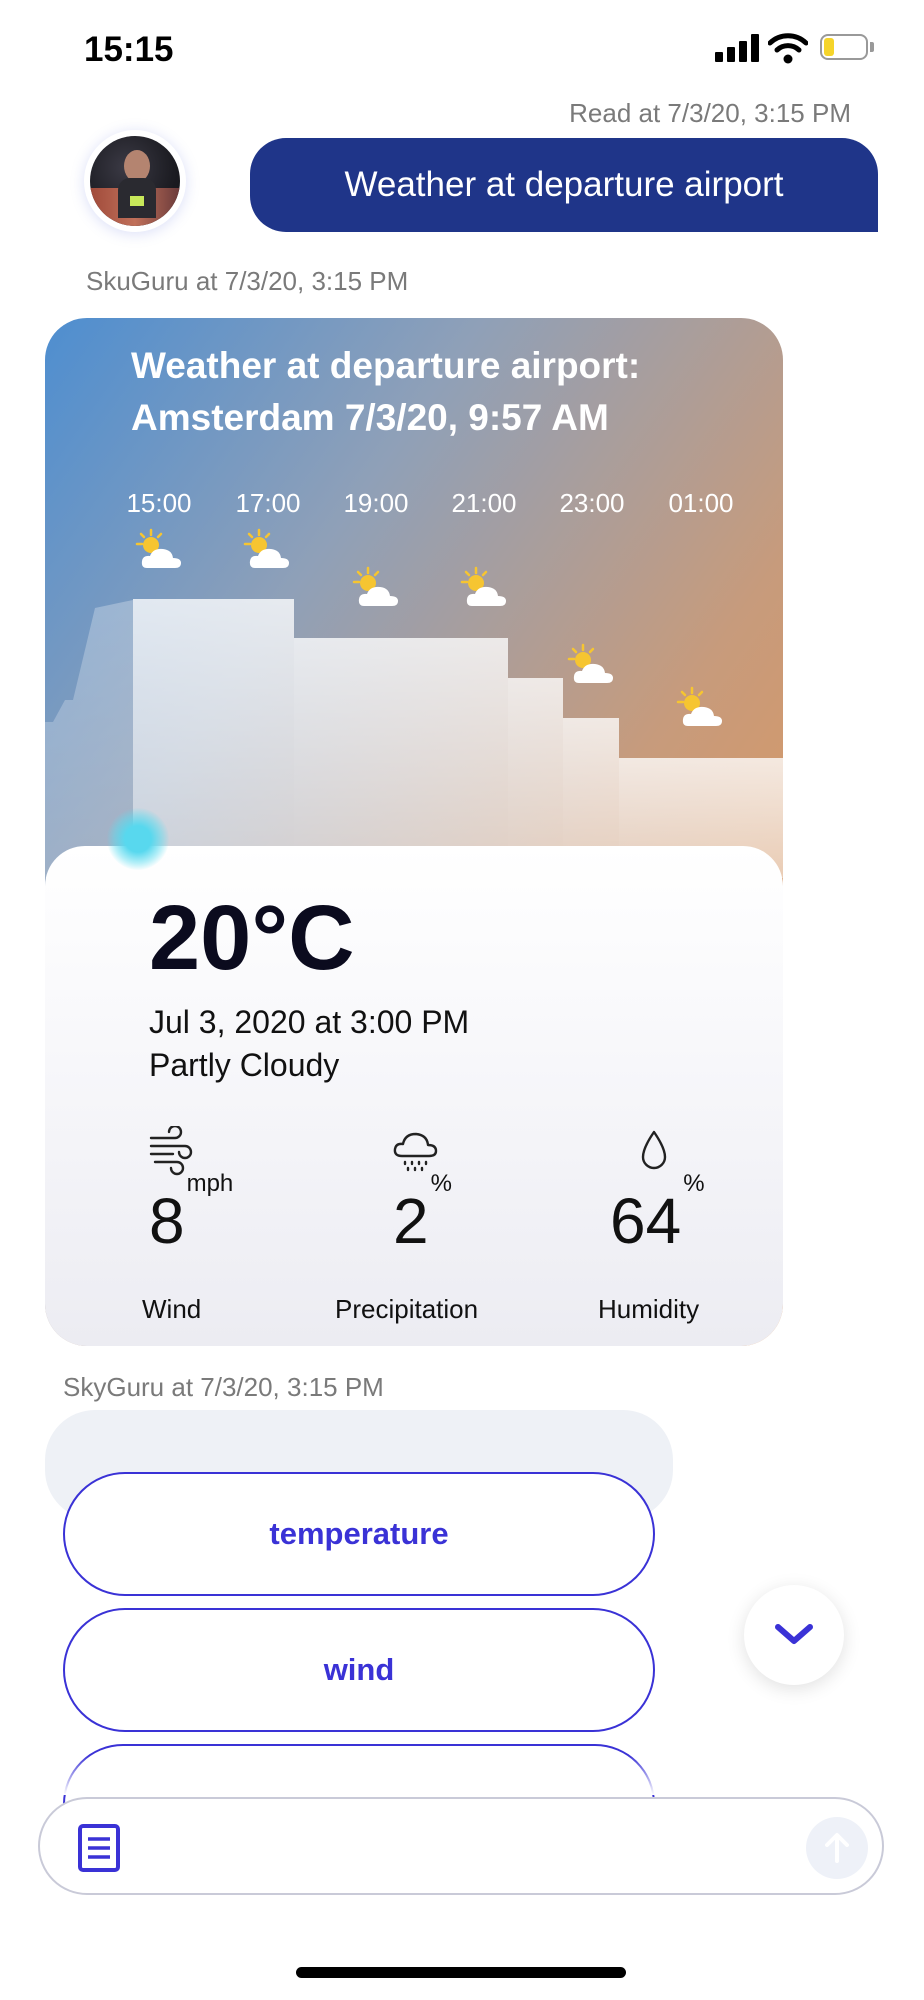  What do you see at coordinates (564, 185) in the screenshot?
I see `user-message-bubble: Weather at departure airport` at bounding box center [564, 185].